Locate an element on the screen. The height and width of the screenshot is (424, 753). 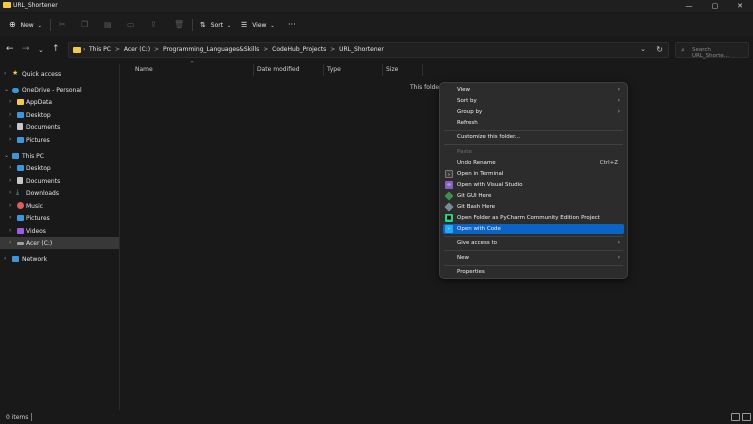
view-button: ☰ View ⌄ is located at coordinates (258, 25).